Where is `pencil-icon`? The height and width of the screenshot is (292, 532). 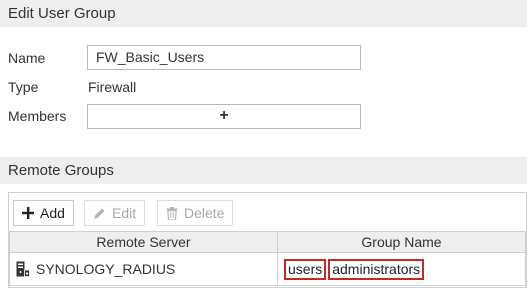
pencil-icon is located at coordinates (99, 213).